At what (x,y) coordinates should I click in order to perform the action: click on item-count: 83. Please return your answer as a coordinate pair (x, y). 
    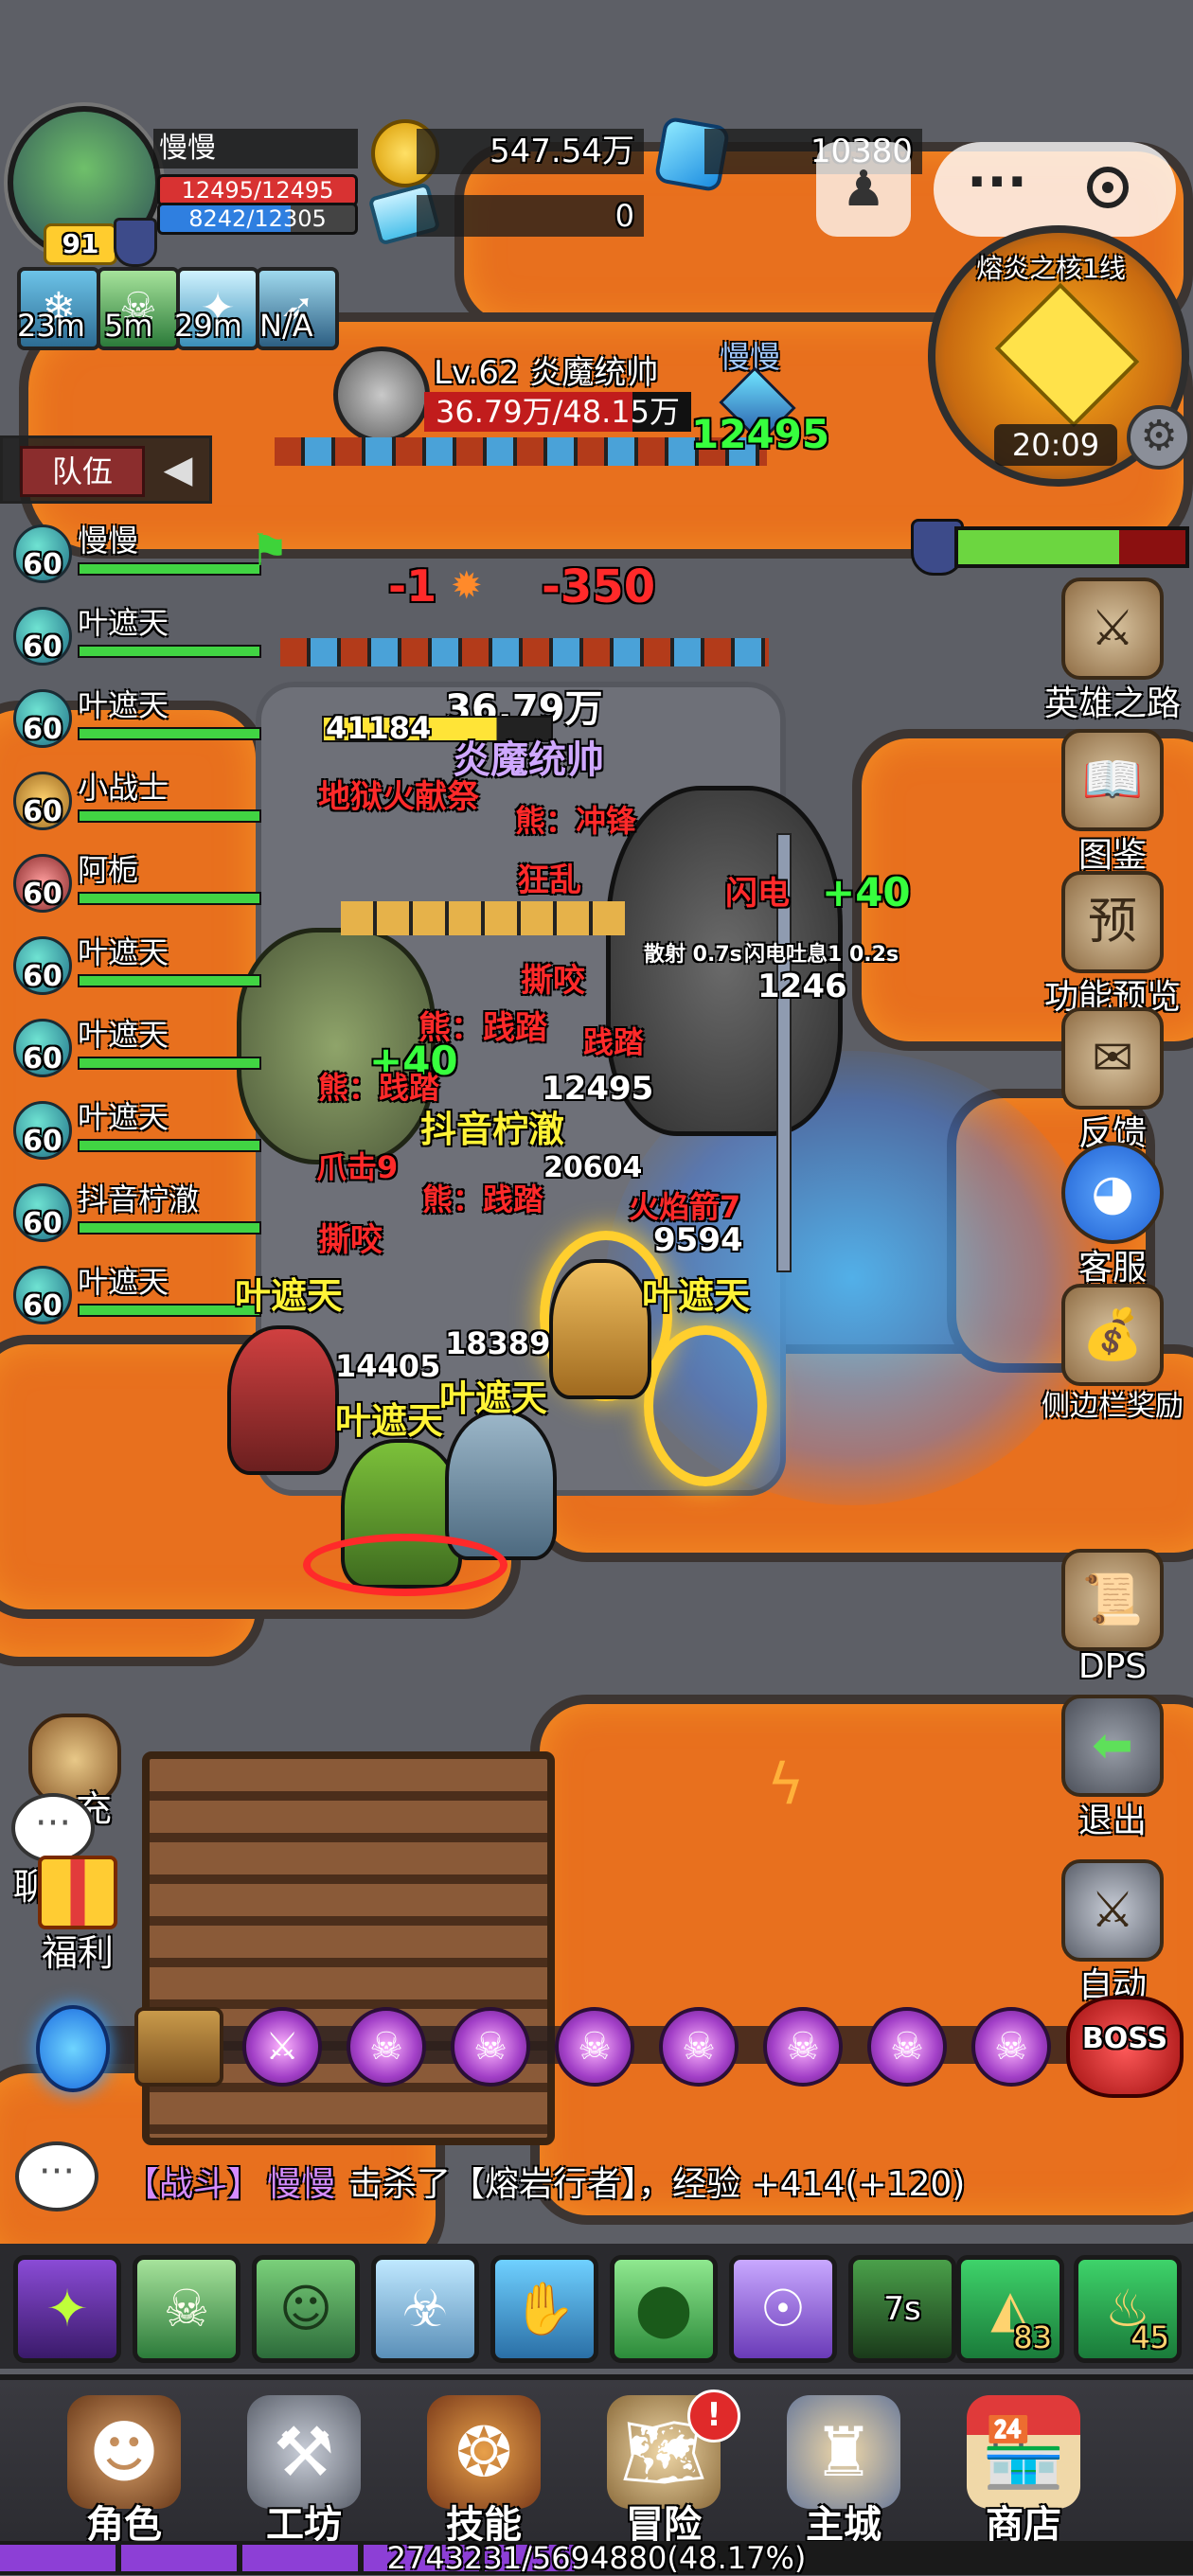
    Looking at the image, I should click on (1032, 2337).